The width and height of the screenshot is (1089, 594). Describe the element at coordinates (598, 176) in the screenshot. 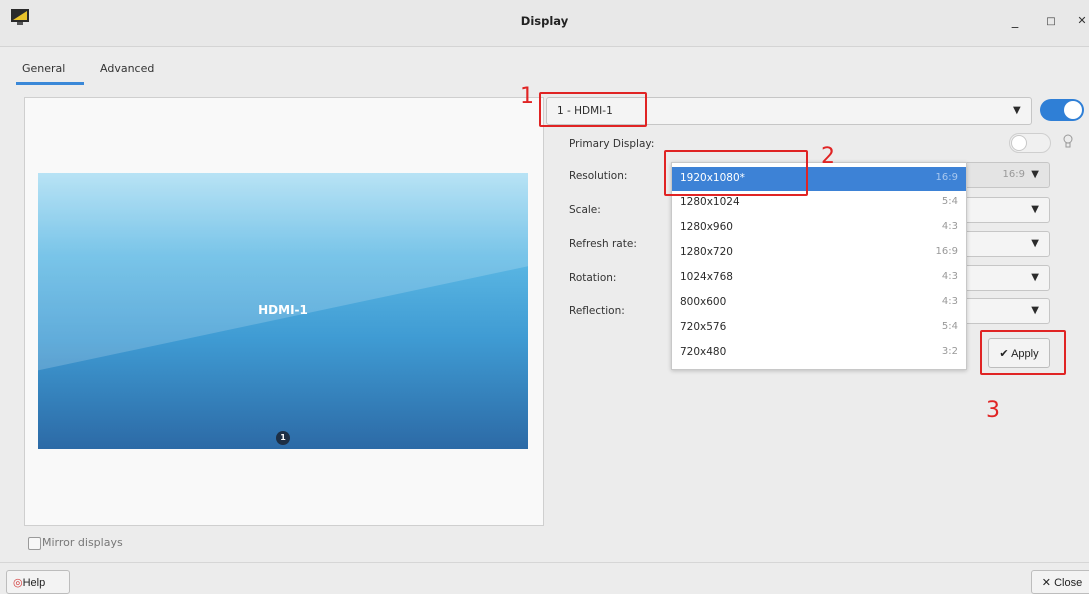

I see `resolution-label: Resolution:` at that location.